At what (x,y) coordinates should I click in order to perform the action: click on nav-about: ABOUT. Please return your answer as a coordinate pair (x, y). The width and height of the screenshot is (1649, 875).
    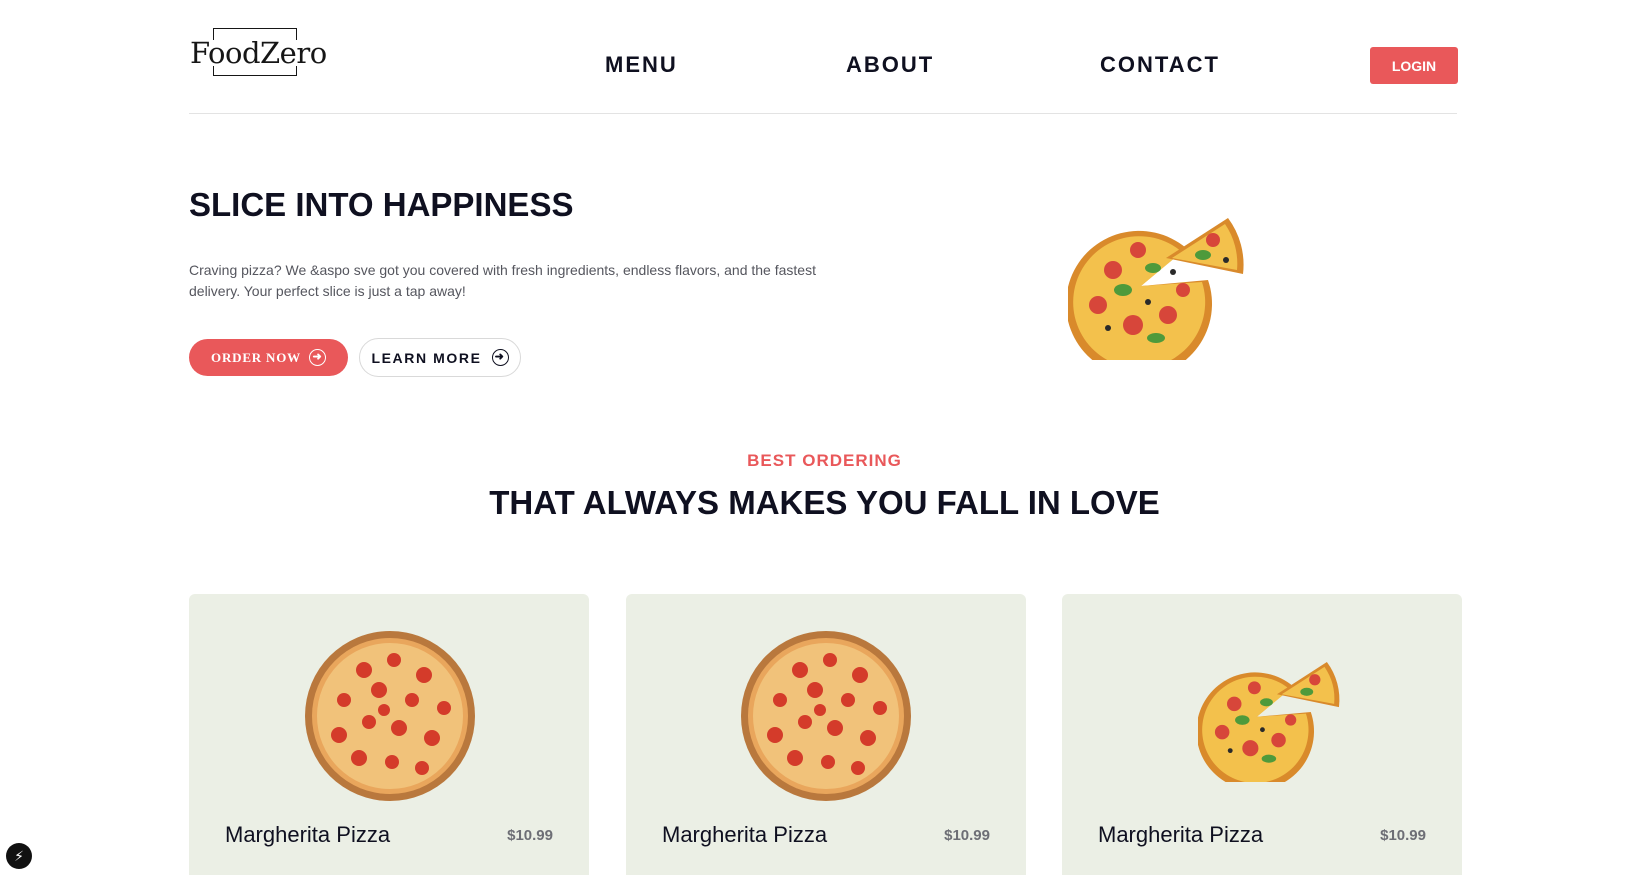
    Looking at the image, I should click on (890, 65).